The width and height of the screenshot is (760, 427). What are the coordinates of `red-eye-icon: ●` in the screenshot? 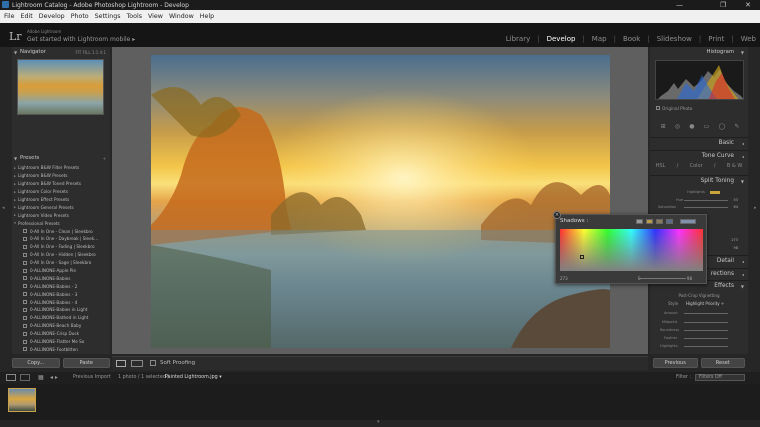 It's located at (691, 127).